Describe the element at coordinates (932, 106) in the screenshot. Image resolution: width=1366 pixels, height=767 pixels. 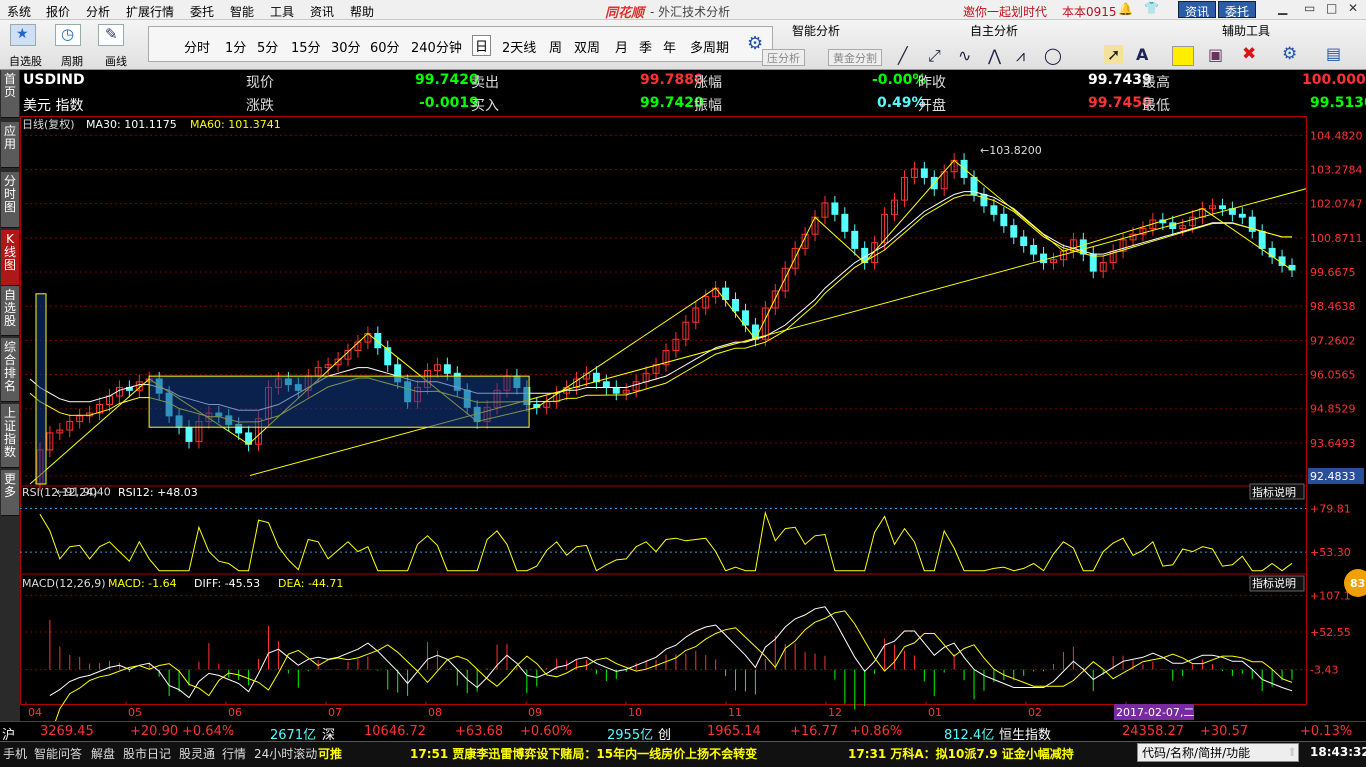
I see `label-open: 开盘` at that location.